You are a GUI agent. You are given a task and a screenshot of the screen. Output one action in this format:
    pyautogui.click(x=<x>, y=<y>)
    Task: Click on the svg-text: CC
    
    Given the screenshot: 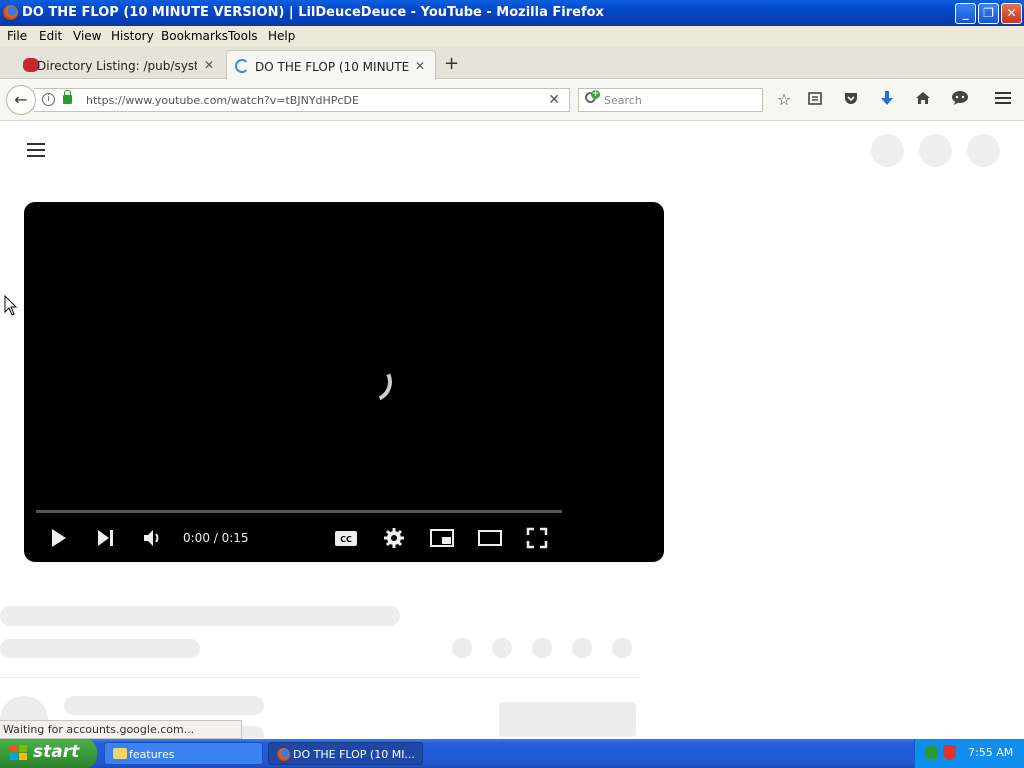 What is the action you would take?
    pyautogui.click(x=346, y=539)
    